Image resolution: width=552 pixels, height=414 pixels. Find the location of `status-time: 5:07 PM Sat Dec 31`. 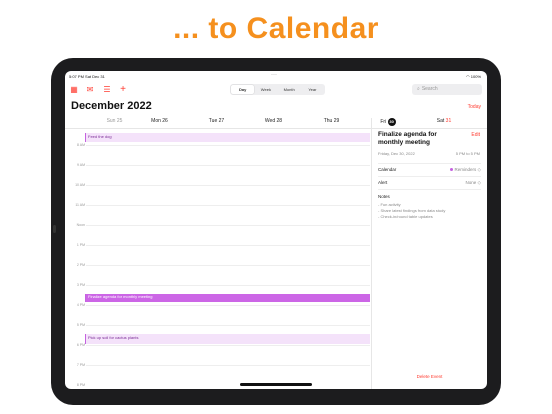

status-time: 5:07 PM Sat Dec 31 is located at coordinates (87, 76).